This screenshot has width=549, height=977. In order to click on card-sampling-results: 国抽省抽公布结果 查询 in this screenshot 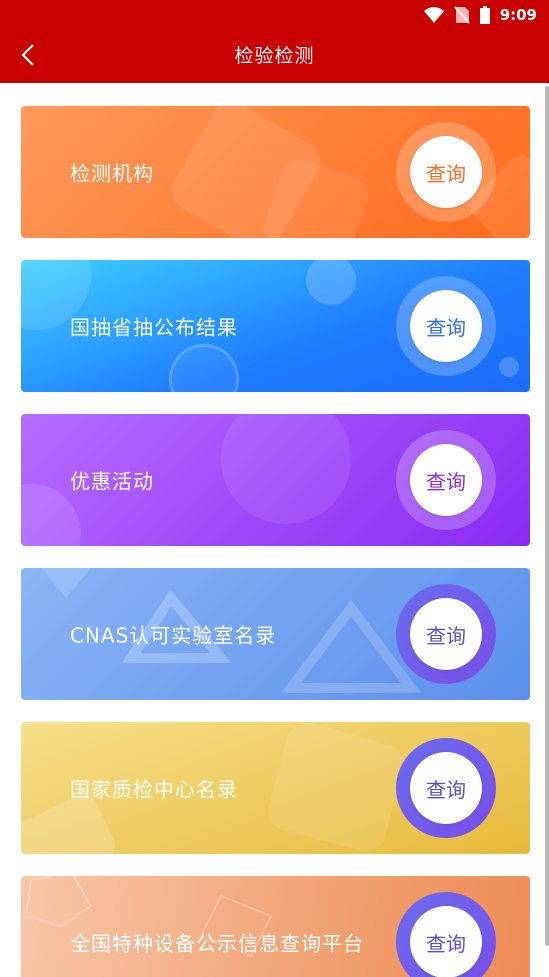, I will do `click(275, 326)`.